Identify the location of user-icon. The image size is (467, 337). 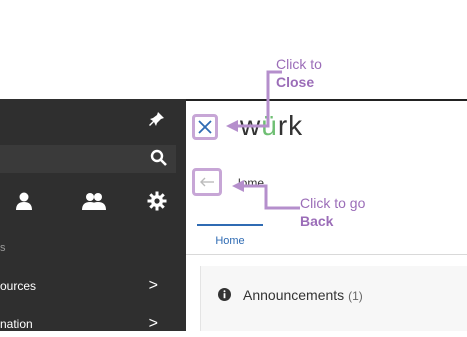
(24, 201).